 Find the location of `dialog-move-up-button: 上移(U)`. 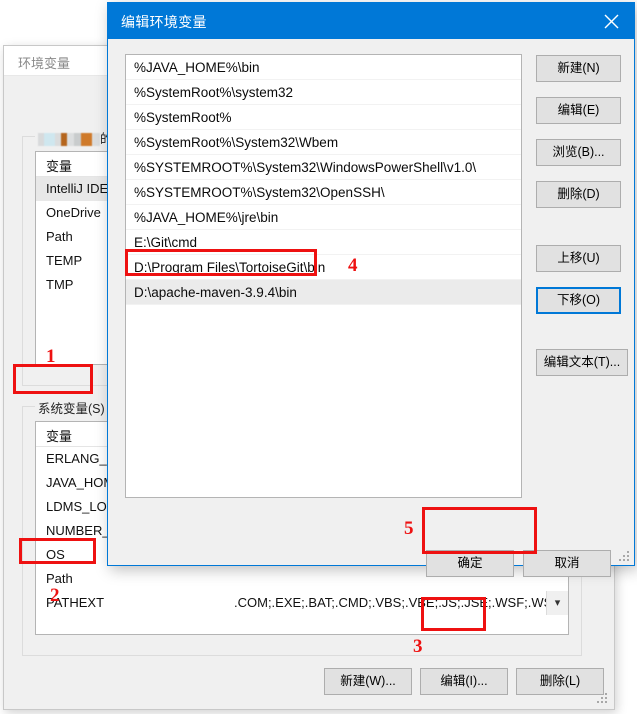

dialog-move-up-button: 上移(U) is located at coordinates (578, 258).